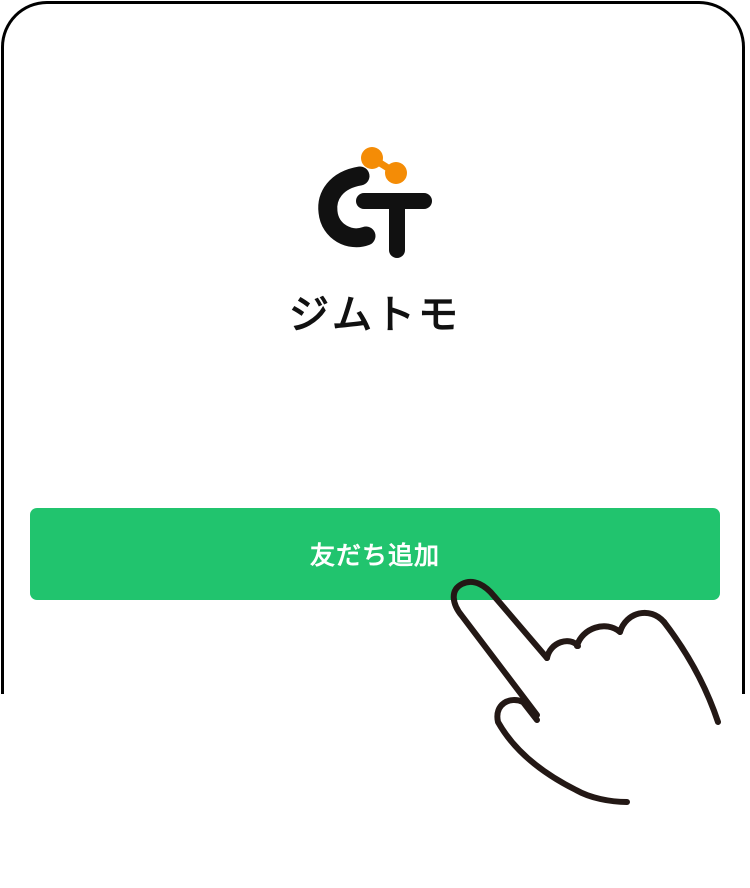  Describe the element at coordinates (375, 202) in the screenshot. I see `gymtomo-logo-icon` at that location.